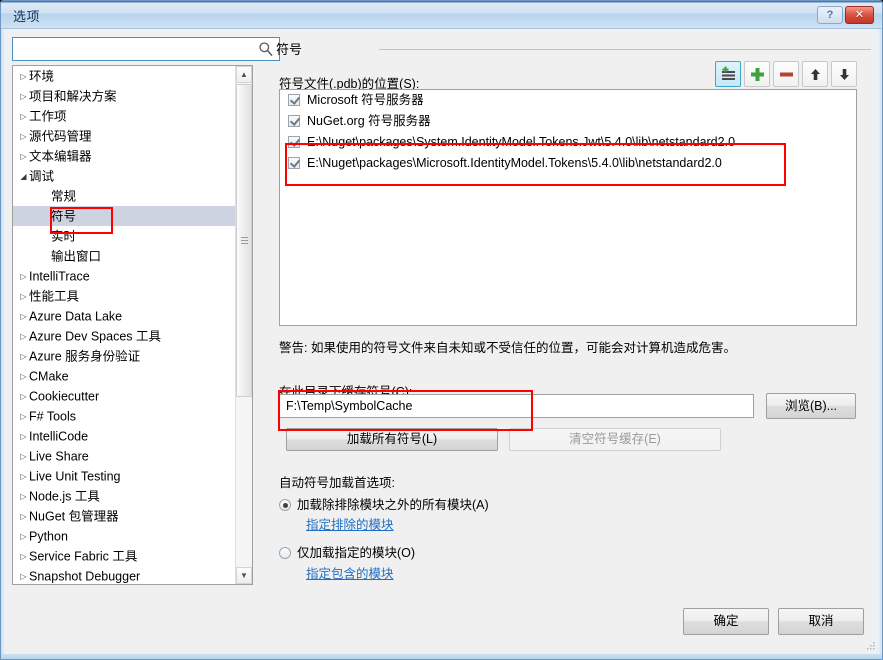 The image size is (883, 660). Describe the element at coordinates (60, 156) in the screenshot. I see `sidebar-item-label: 文本编辑器` at that location.